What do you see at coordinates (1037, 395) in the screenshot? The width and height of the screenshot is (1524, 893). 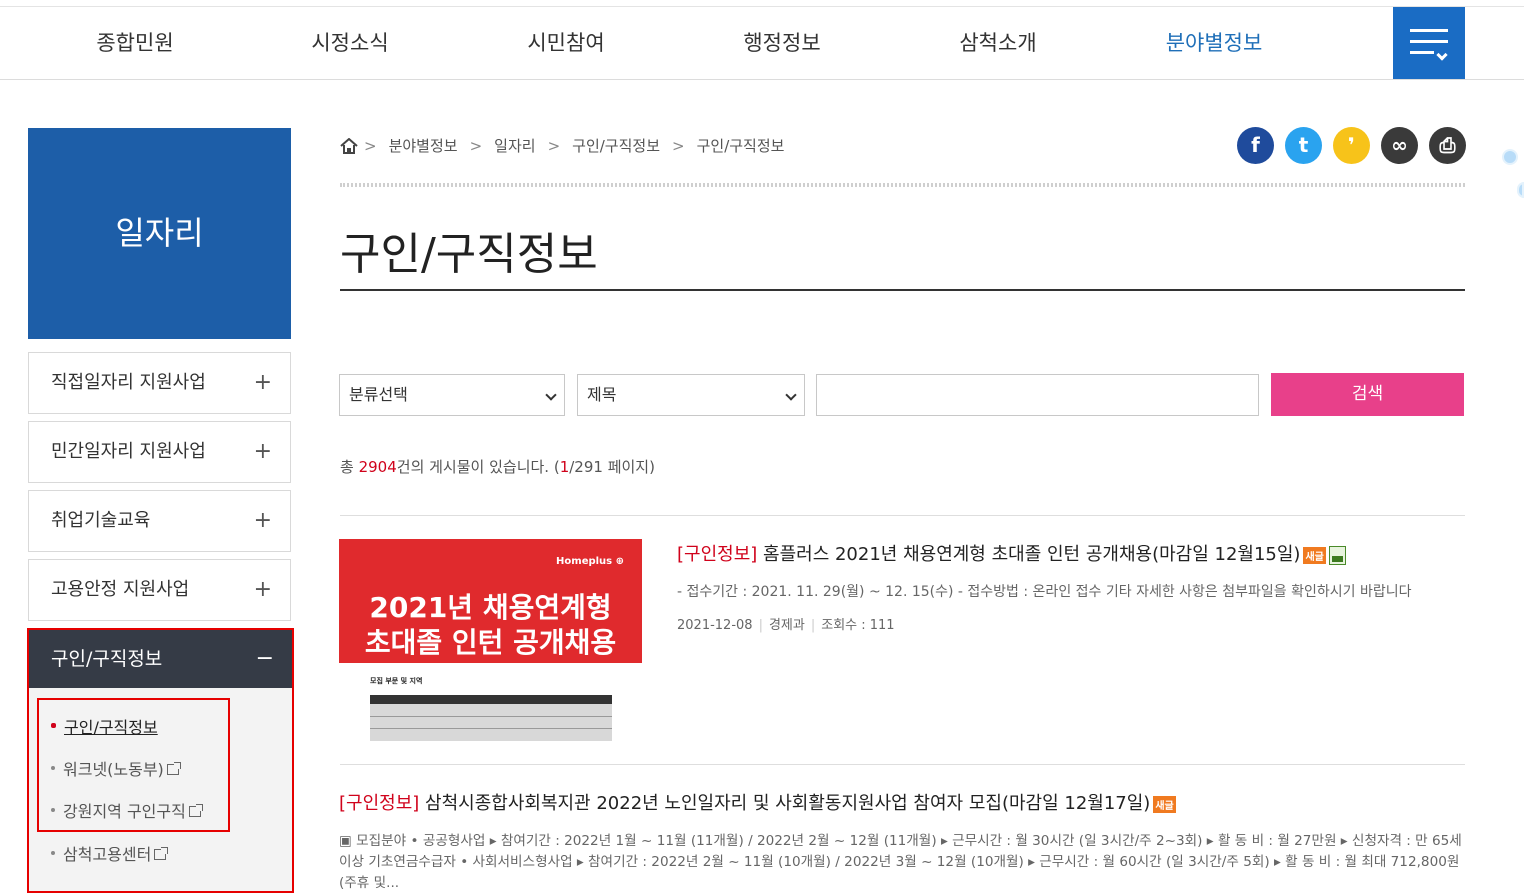 I see `search-input` at bounding box center [1037, 395].